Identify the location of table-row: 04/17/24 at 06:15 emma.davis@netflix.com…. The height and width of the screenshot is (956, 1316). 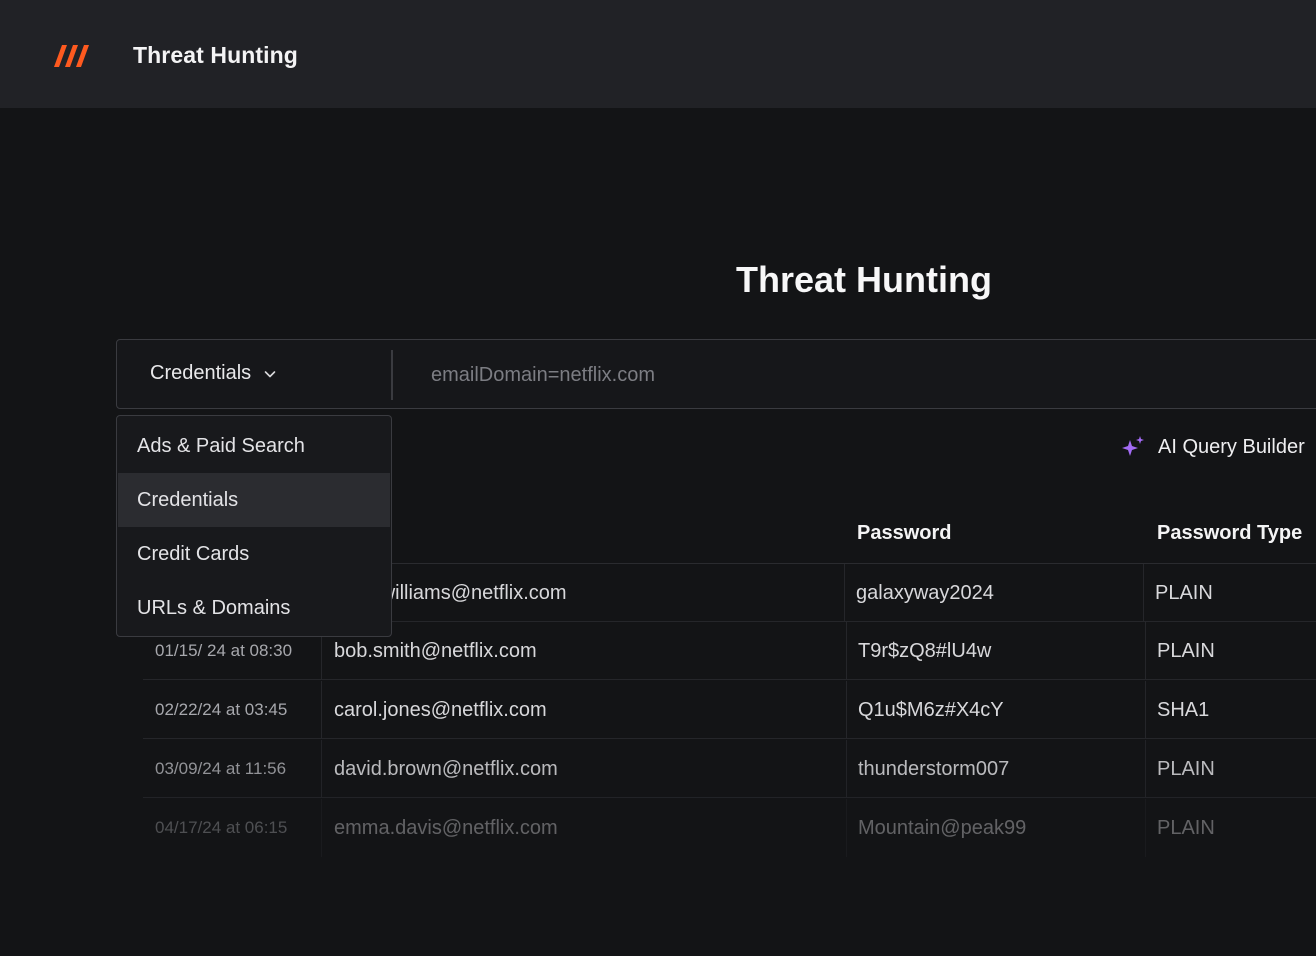
(729, 828).